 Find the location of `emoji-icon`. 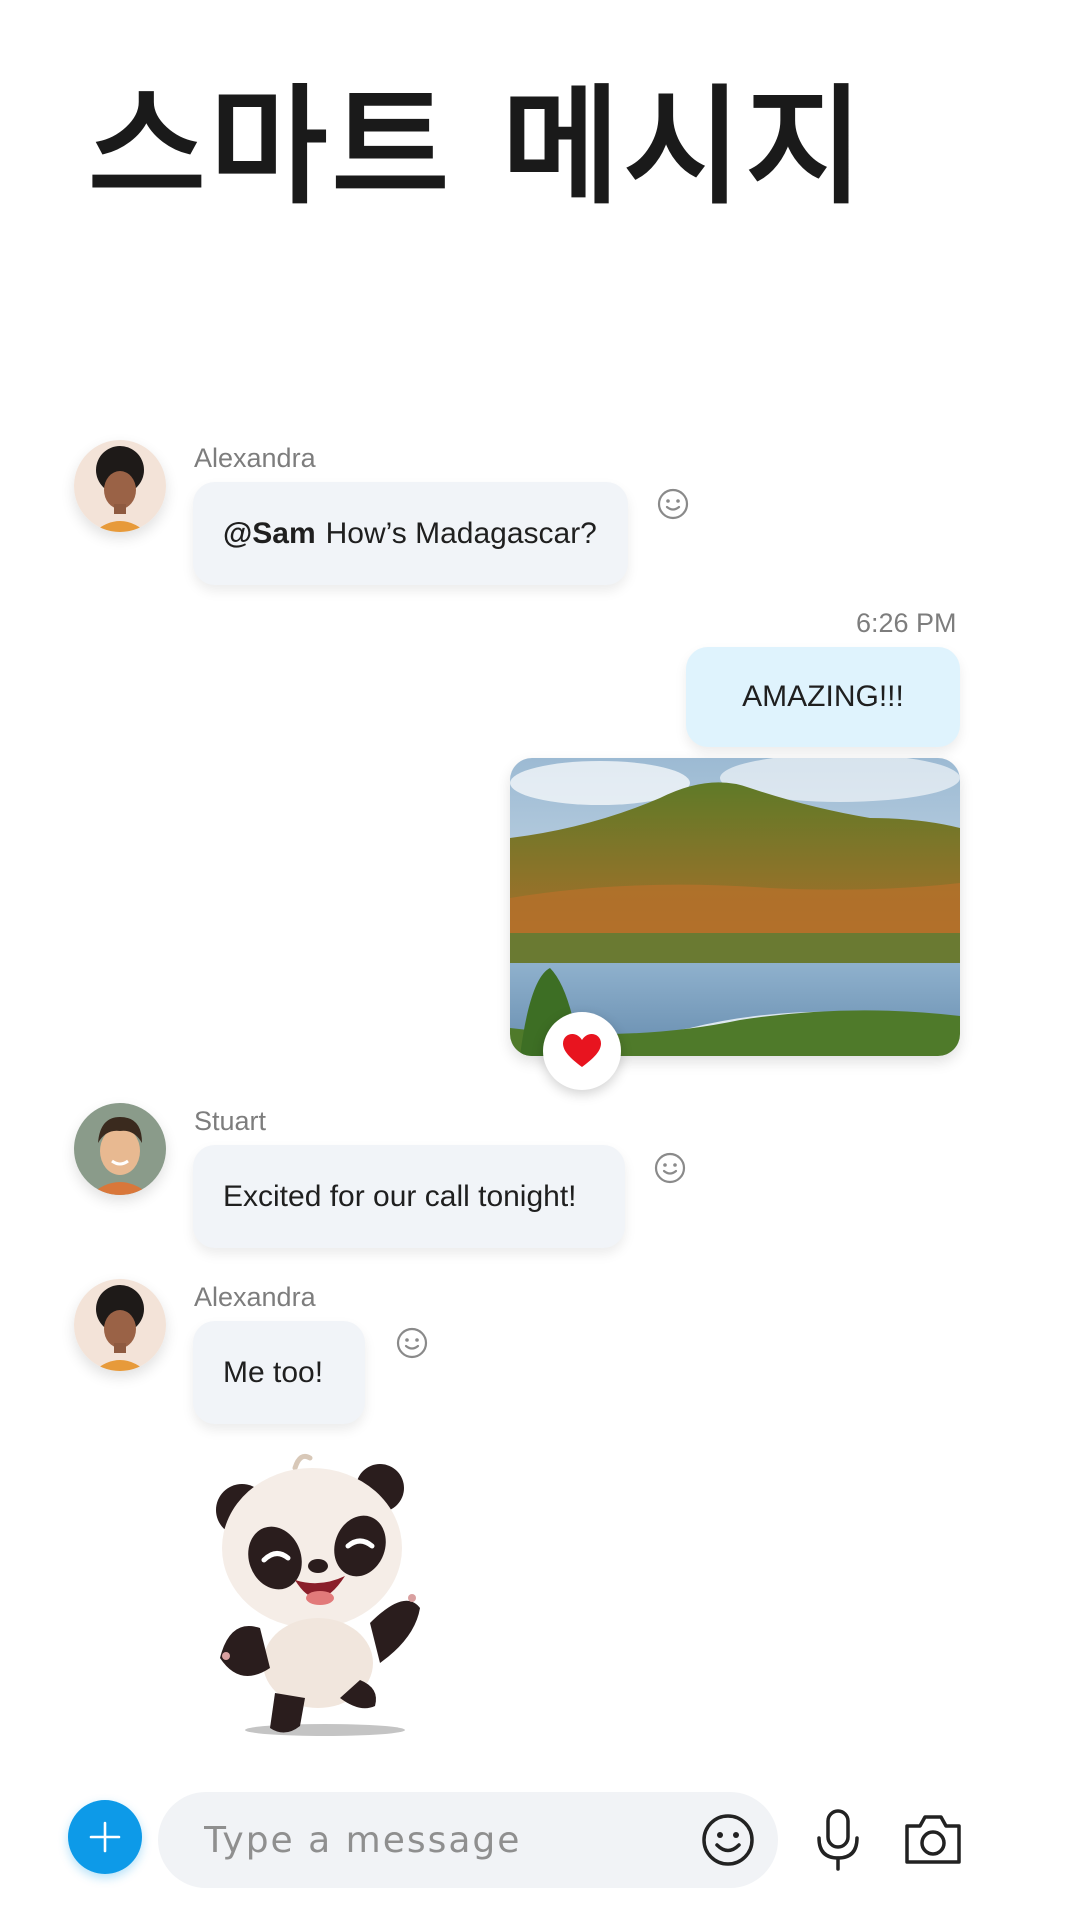

emoji-icon is located at coordinates (728, 1840).